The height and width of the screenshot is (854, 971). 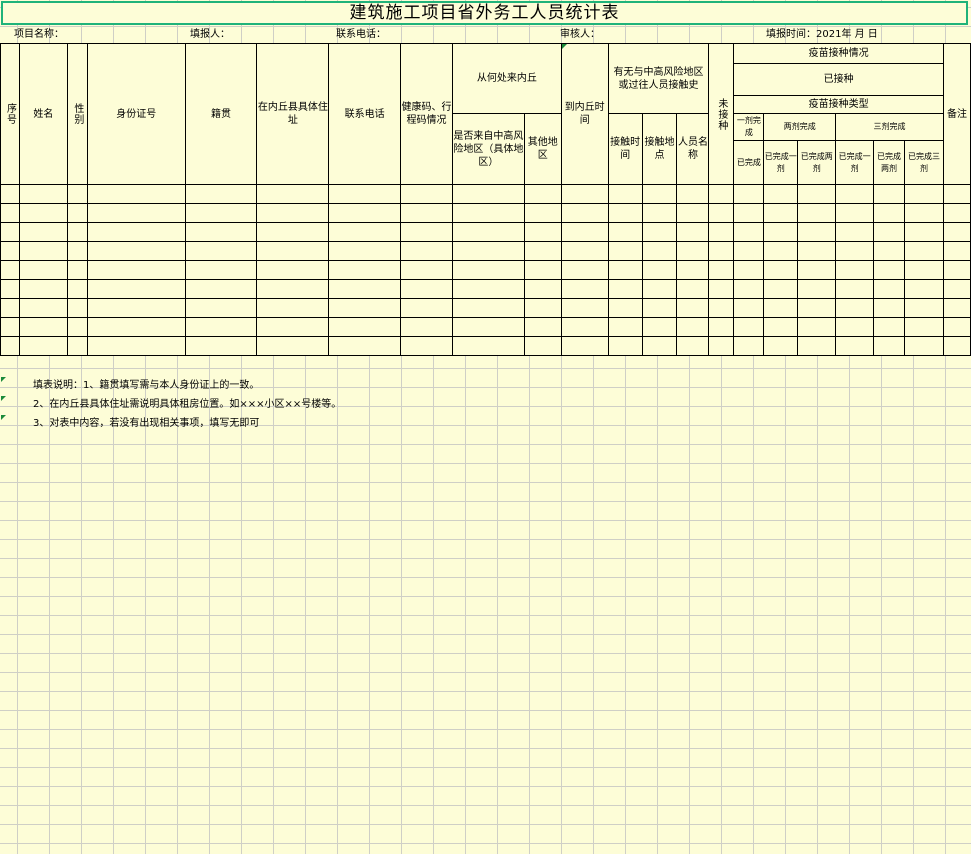 I want to click on header-vaccine-status: 疫苗接种情况, so click(x=838, y=53).